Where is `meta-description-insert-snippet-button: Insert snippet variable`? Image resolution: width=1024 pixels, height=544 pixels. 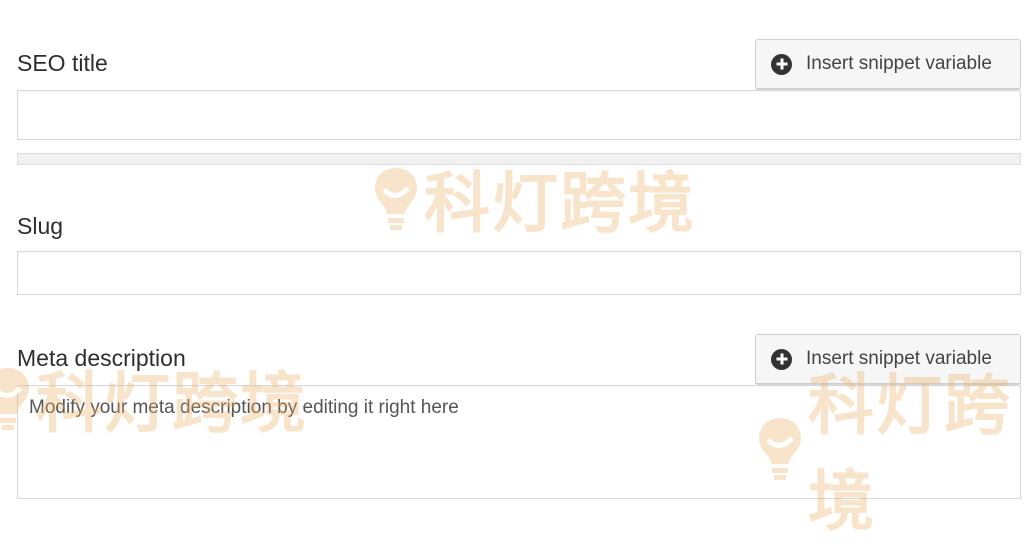
meta-description-insert-snippet-button: Insert snippet variable is located at coordinates (888, 359).